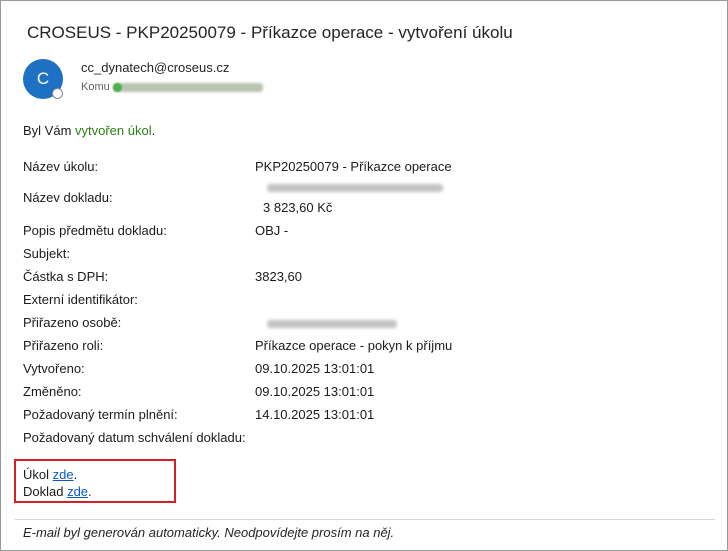 Image resolution: width=728 pixels, height=551 pixels. I want to click on field-label-assigned-role: Přiřazeno roli:, so click(63, 345).